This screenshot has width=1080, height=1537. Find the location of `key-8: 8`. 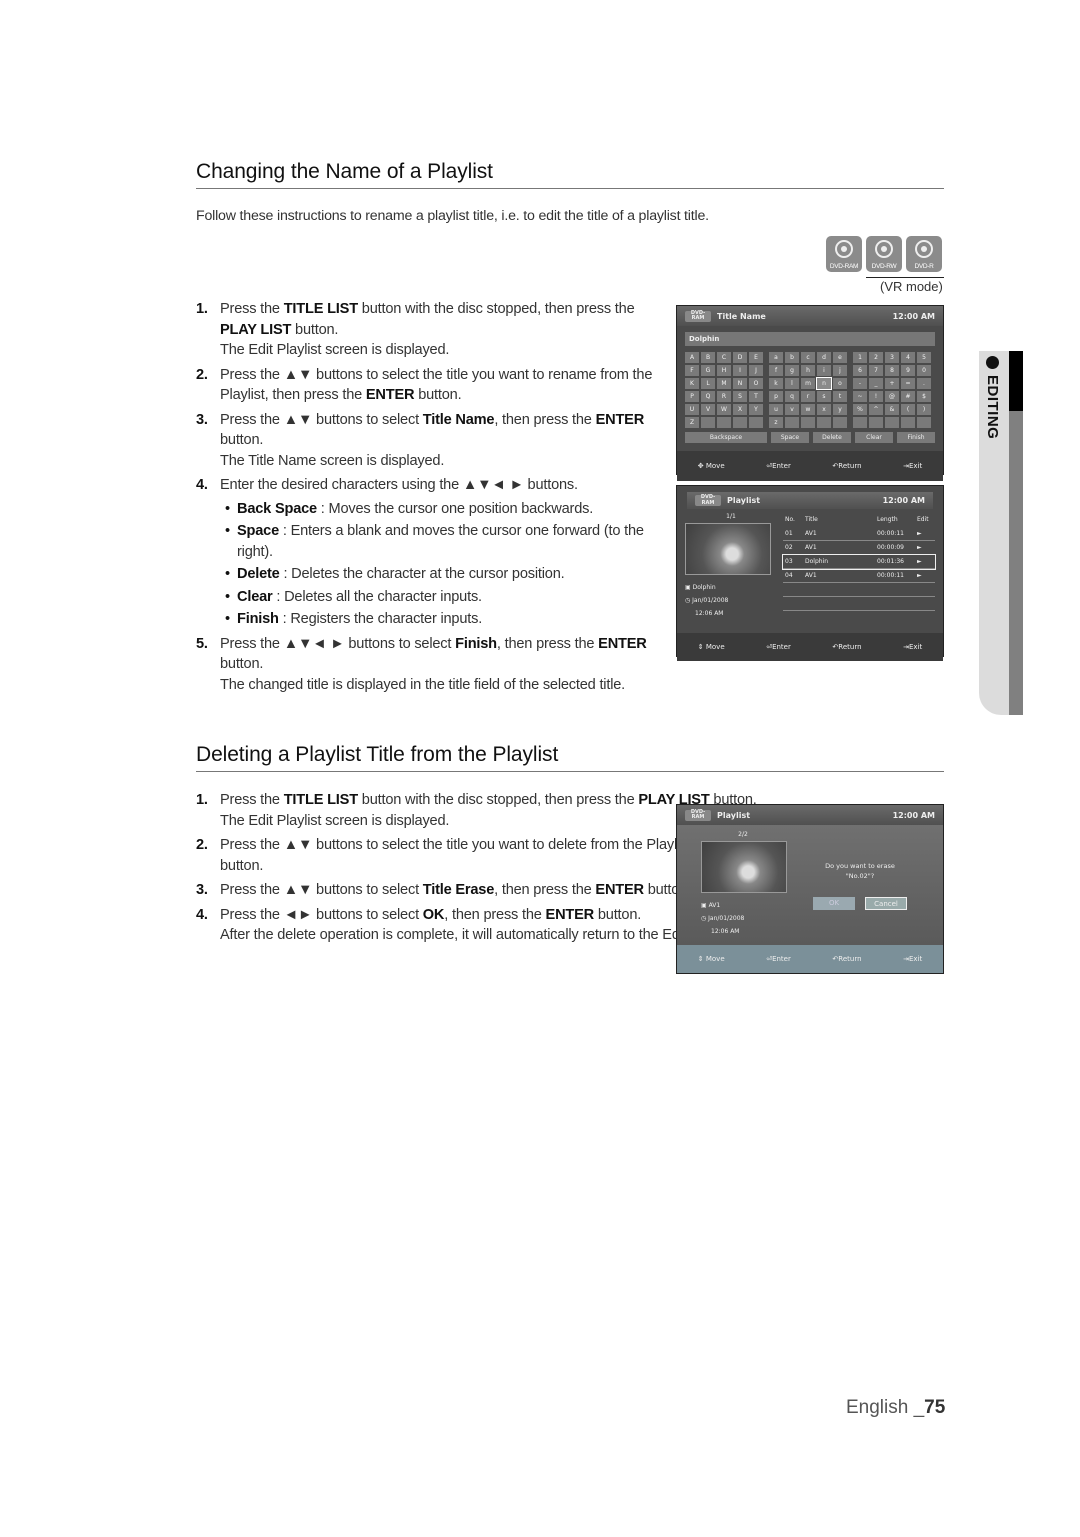

key-8: 8 is located at coordinates (892, 370).